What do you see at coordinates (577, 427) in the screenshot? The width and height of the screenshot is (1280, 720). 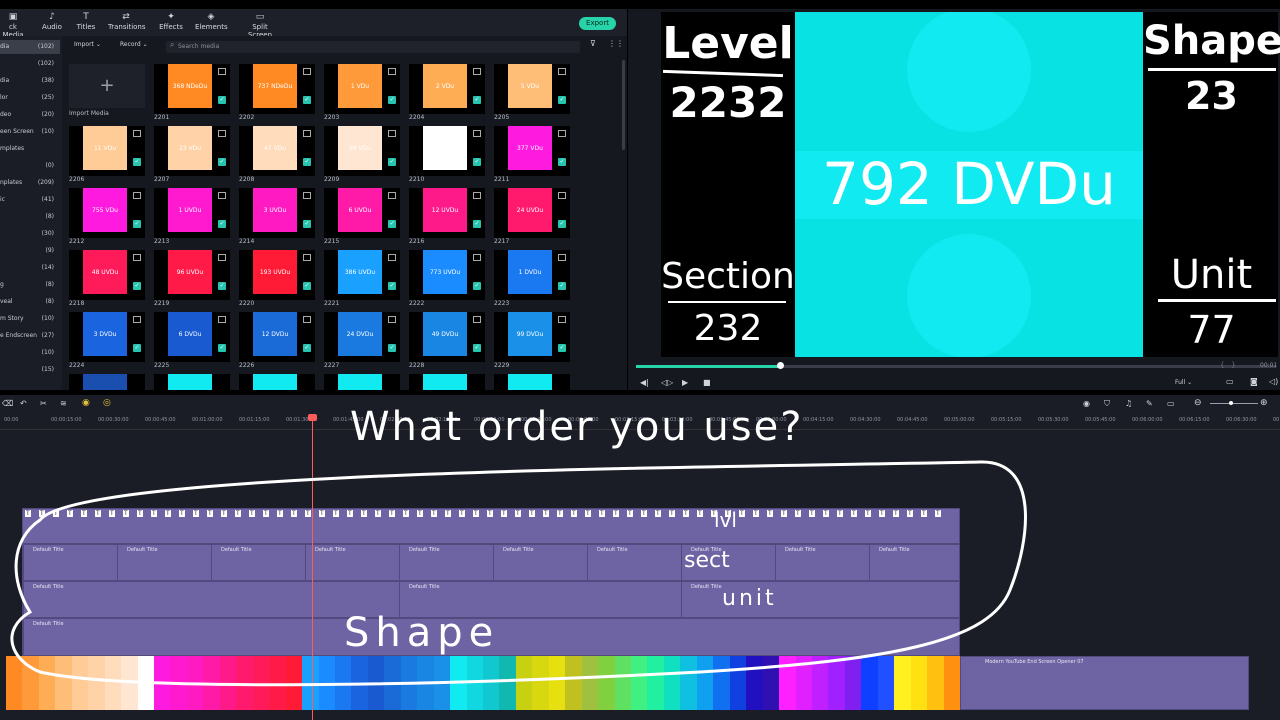 I see `question-annotation: What order you use?` at bounding box center [577, 427].